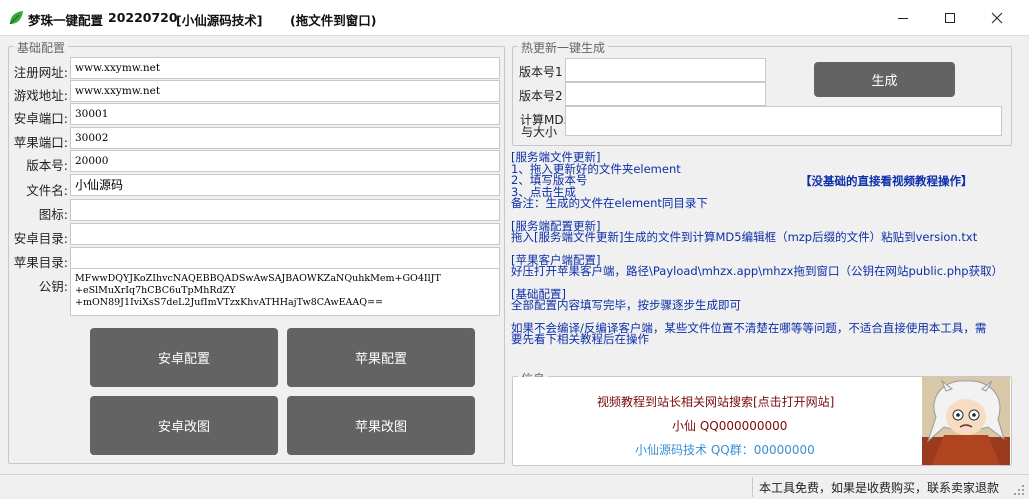  What do you see at coordinates (285, 138) in the screenshot?
I see `apple-port-input: 30002` at bounding box center [285, 138].